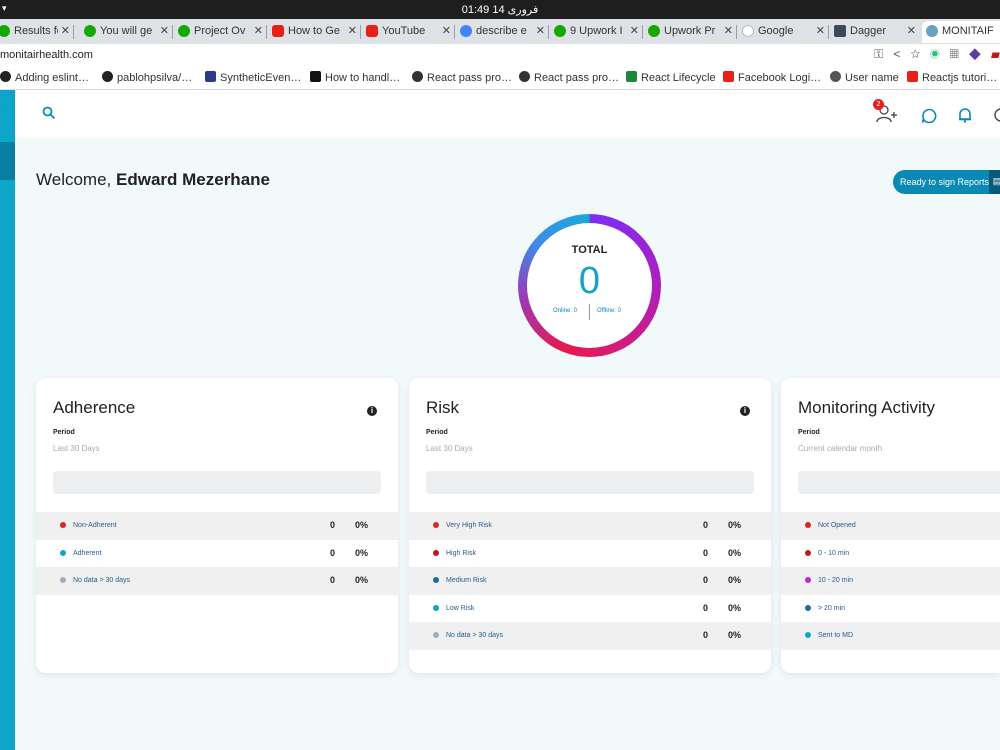 This screenshot has width=1000, height=750. I want to click on address-bar: monitairhealth.com ⚿ < ☆ ◉ ▦ ◆ ▰, so click(500, 55).